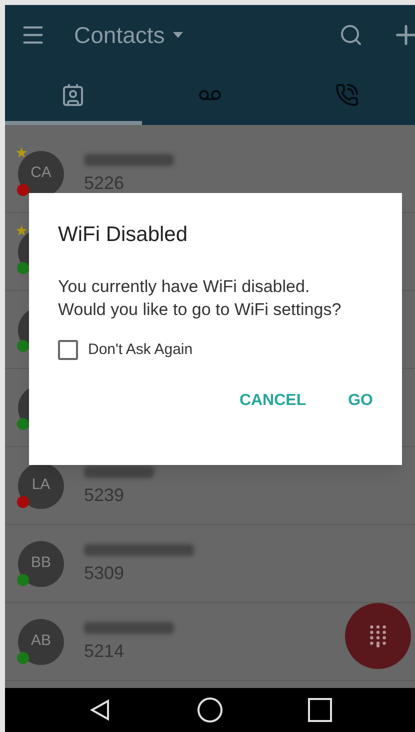 The image size is (415, 732). I want to click on back-icon, so click(100, 710).